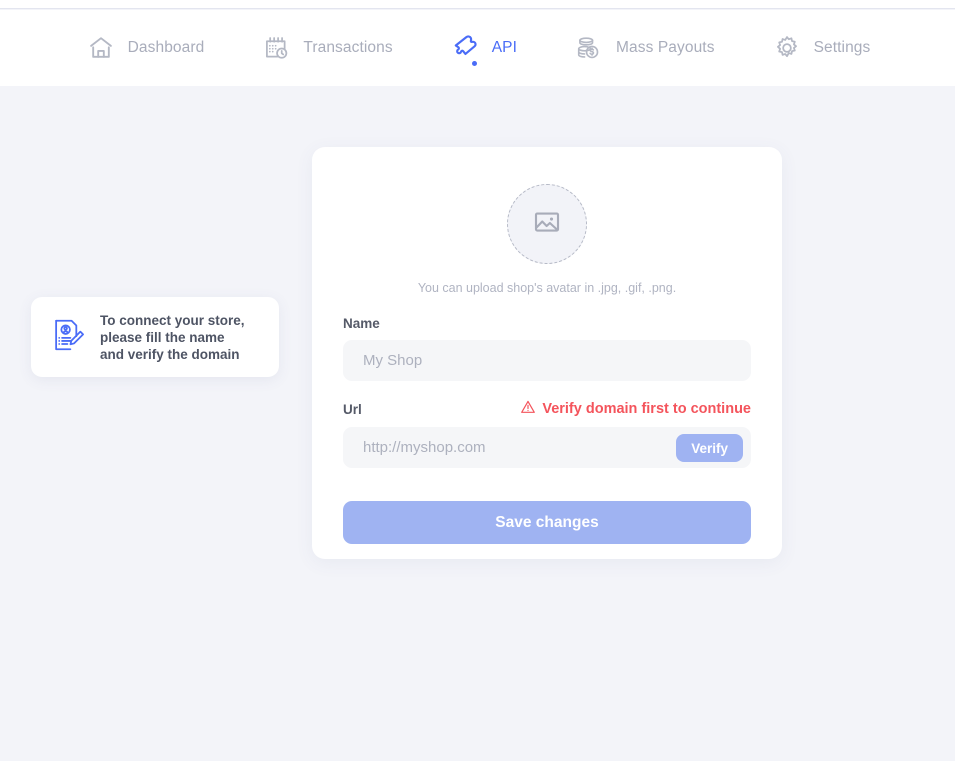  Describe the element at coordinates (665, 47) in the screenshot. I see `nav-label-mass-payouts: Mass Payouts` at that location.